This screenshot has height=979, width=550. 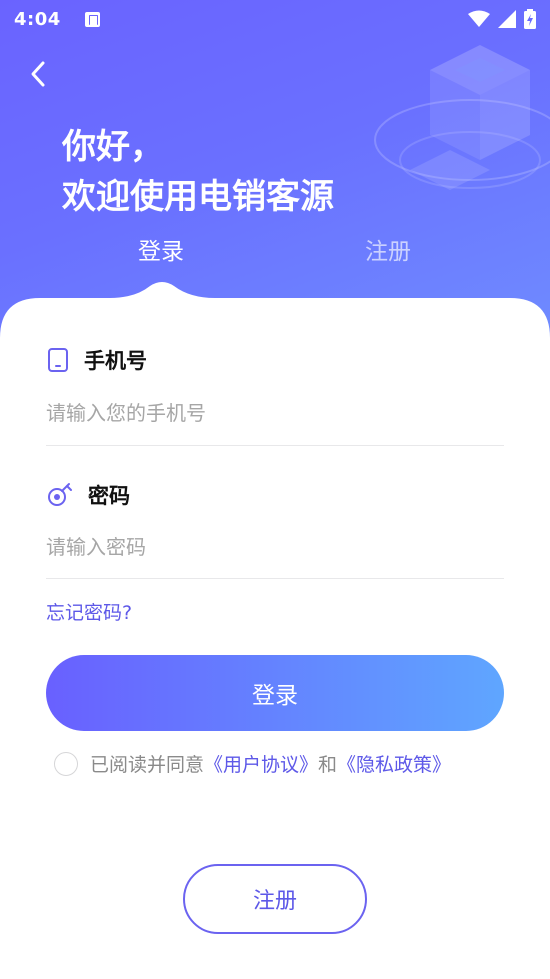 I want to click on privacy-policy-link: 《隐私政策》, so click(x=394, y=763).